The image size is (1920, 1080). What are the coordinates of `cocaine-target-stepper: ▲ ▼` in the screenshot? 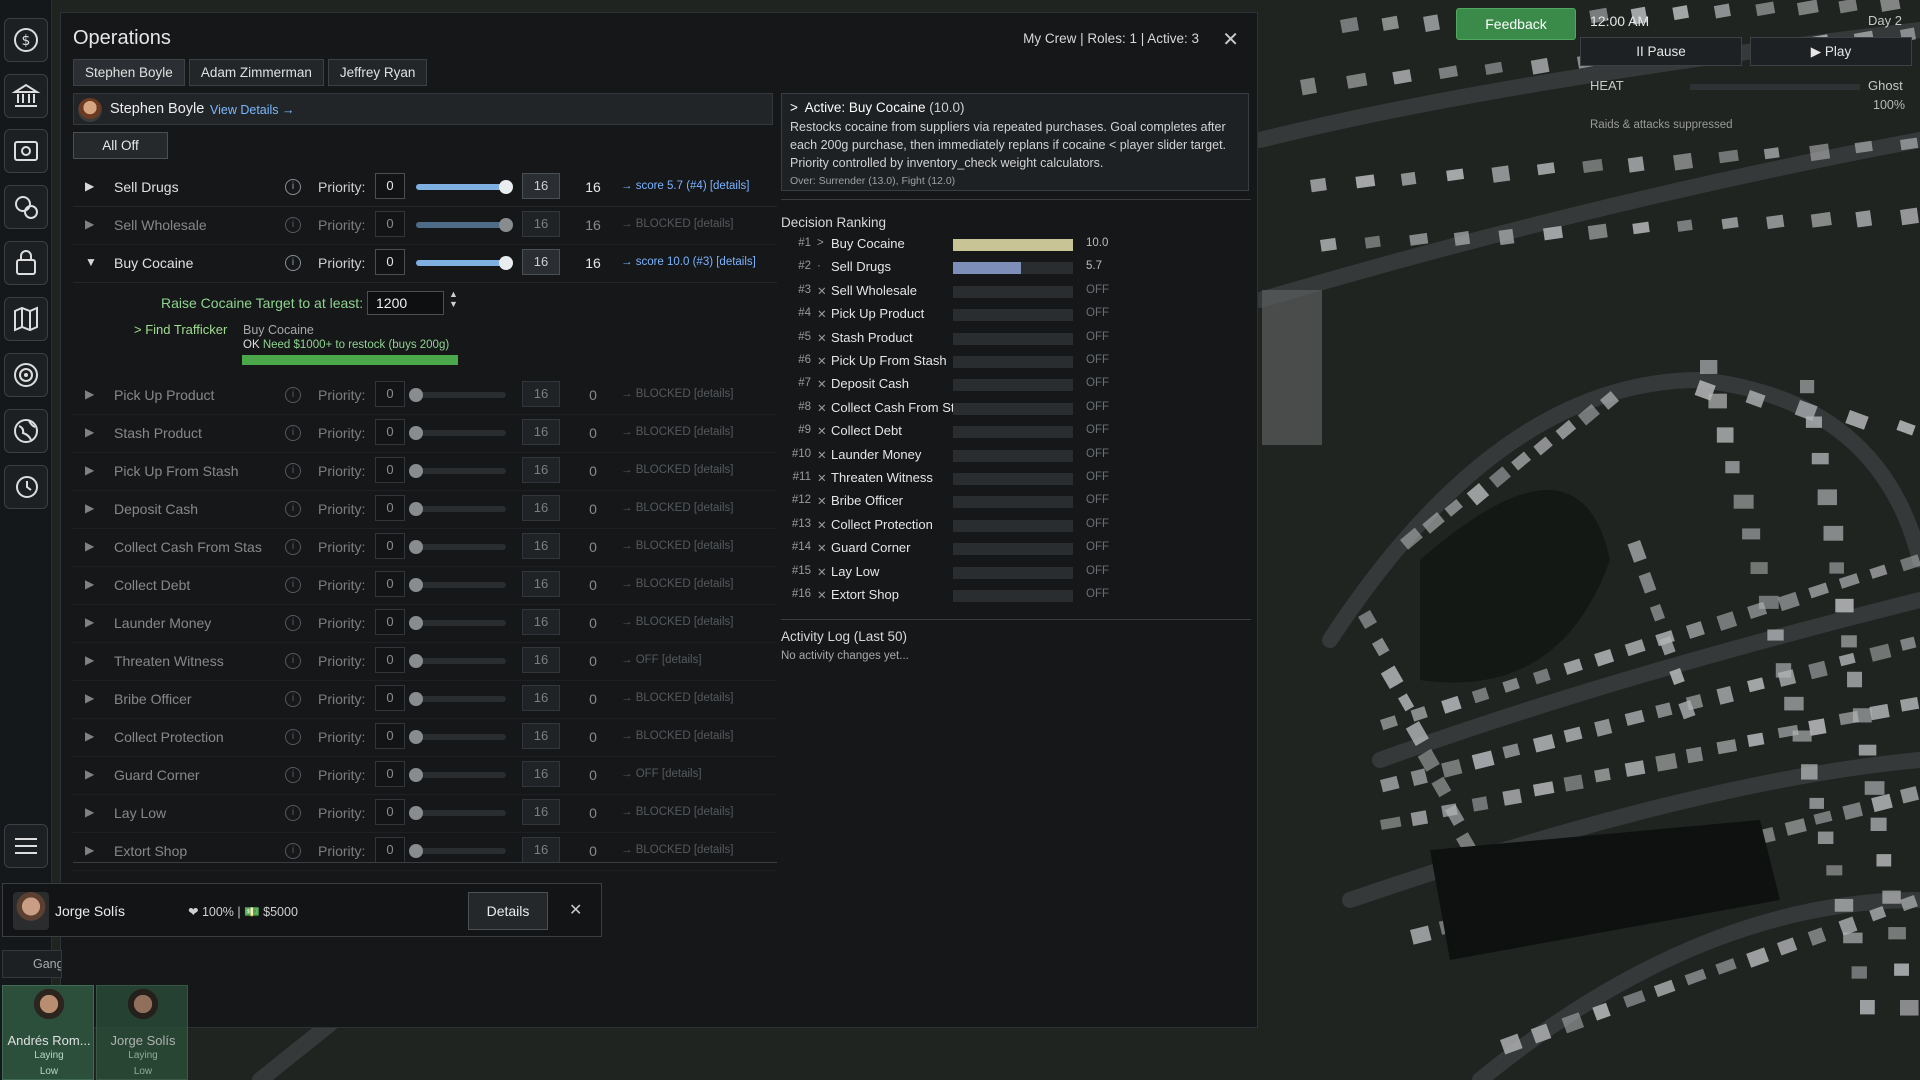 It's located at (453, 299).